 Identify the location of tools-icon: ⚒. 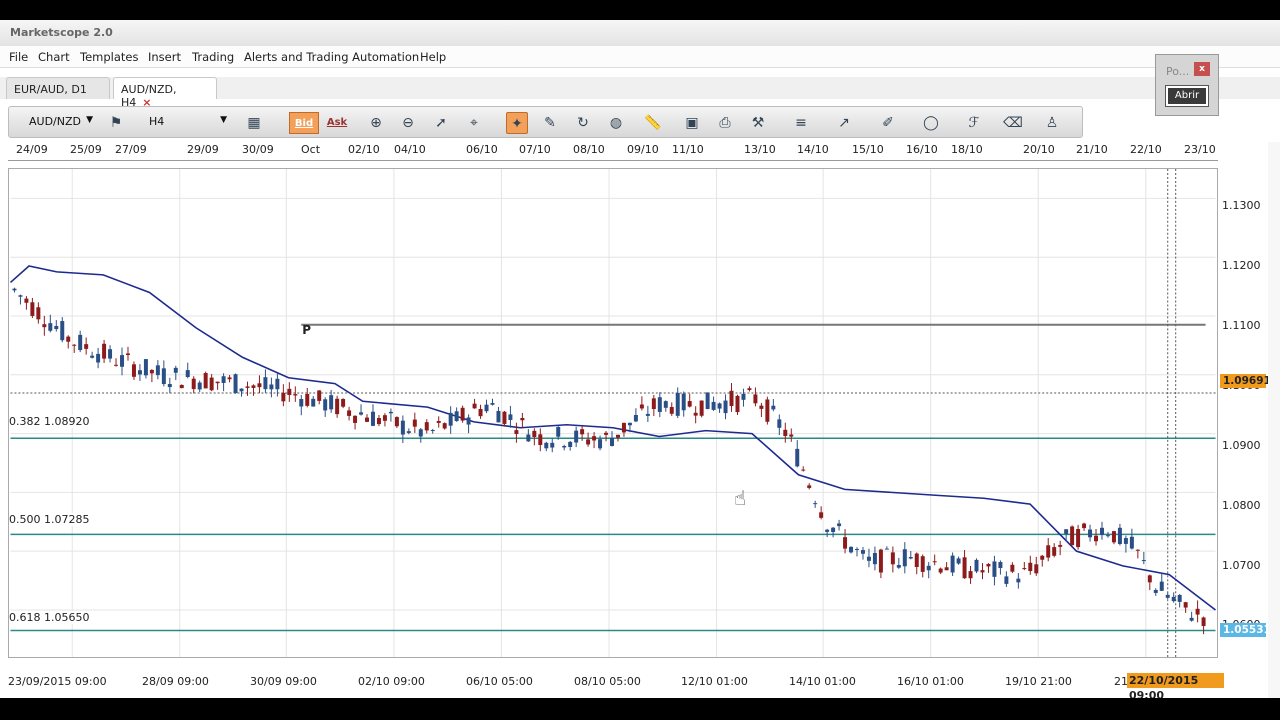
(758, 123).